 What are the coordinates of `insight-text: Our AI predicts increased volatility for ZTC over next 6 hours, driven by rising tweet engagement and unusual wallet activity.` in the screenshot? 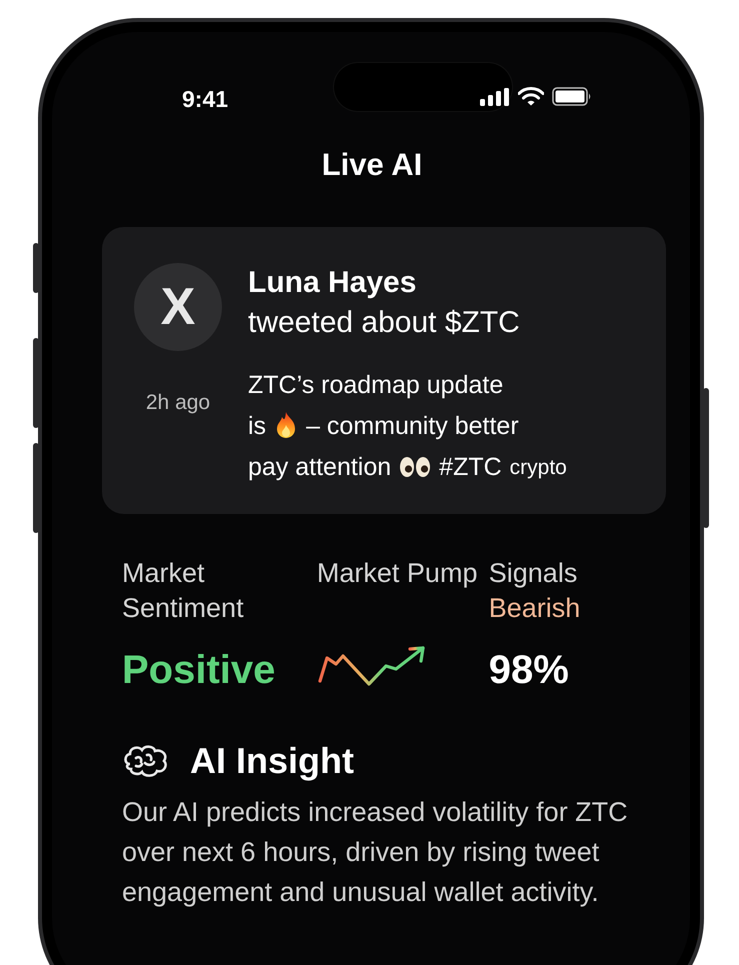 It's located at (375, 852).